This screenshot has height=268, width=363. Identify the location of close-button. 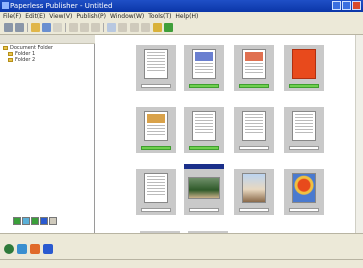
(356, 5).